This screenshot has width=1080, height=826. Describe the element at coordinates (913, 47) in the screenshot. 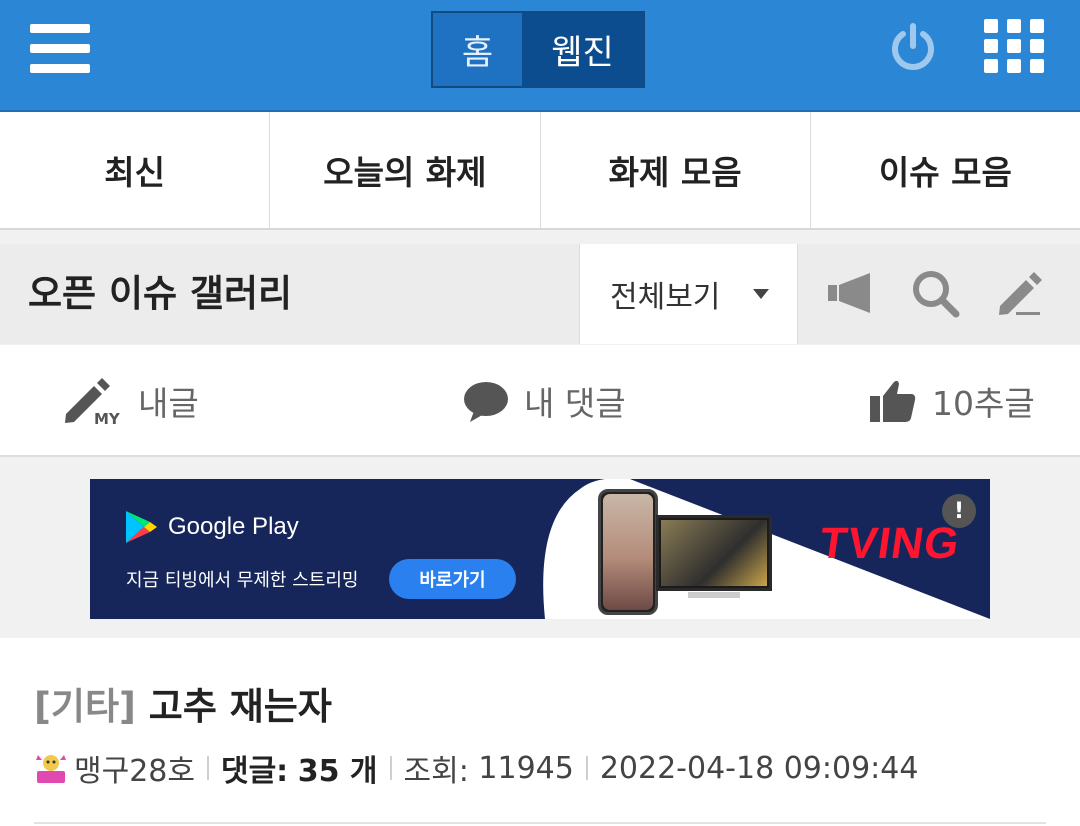

I see `power-icon` at that location.